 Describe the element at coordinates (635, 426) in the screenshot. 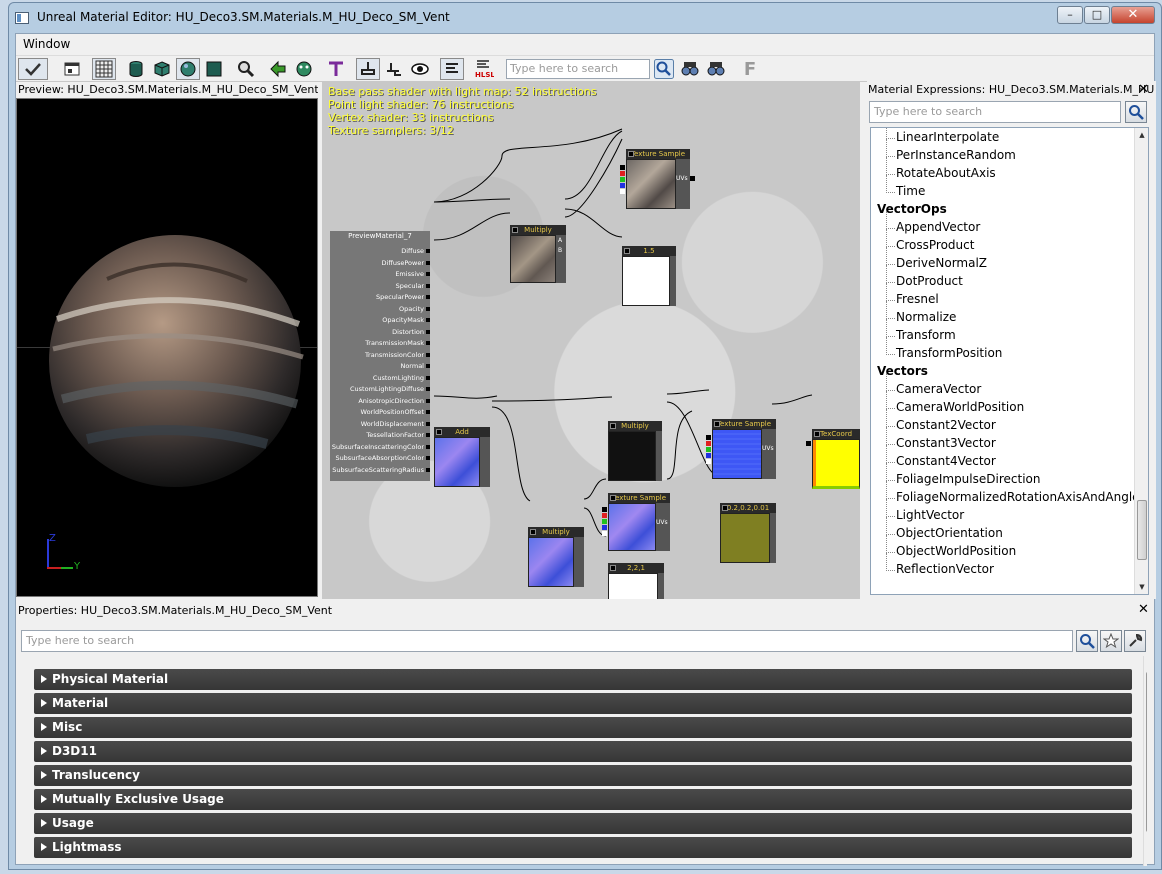

I see `multiply-2-title: Multiply` at that location.